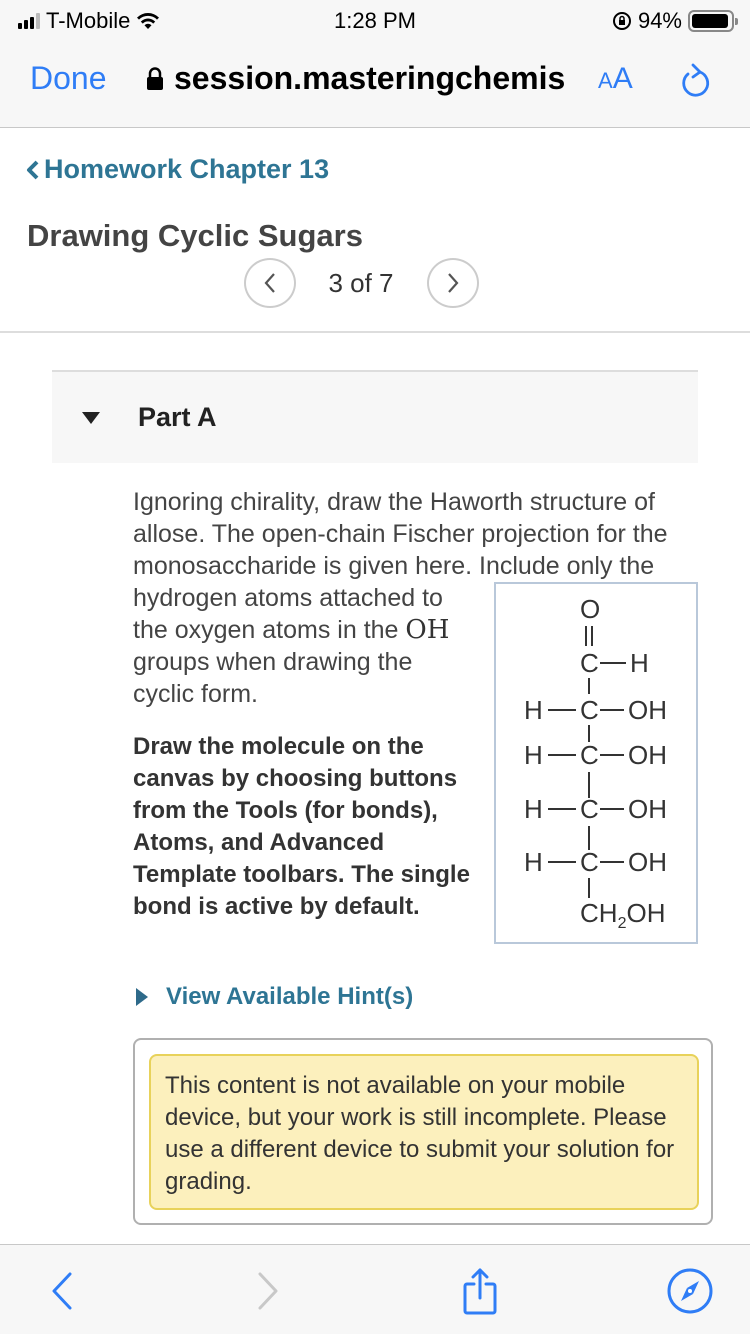  I want to click on ch-label: CH, so click(599, 913).